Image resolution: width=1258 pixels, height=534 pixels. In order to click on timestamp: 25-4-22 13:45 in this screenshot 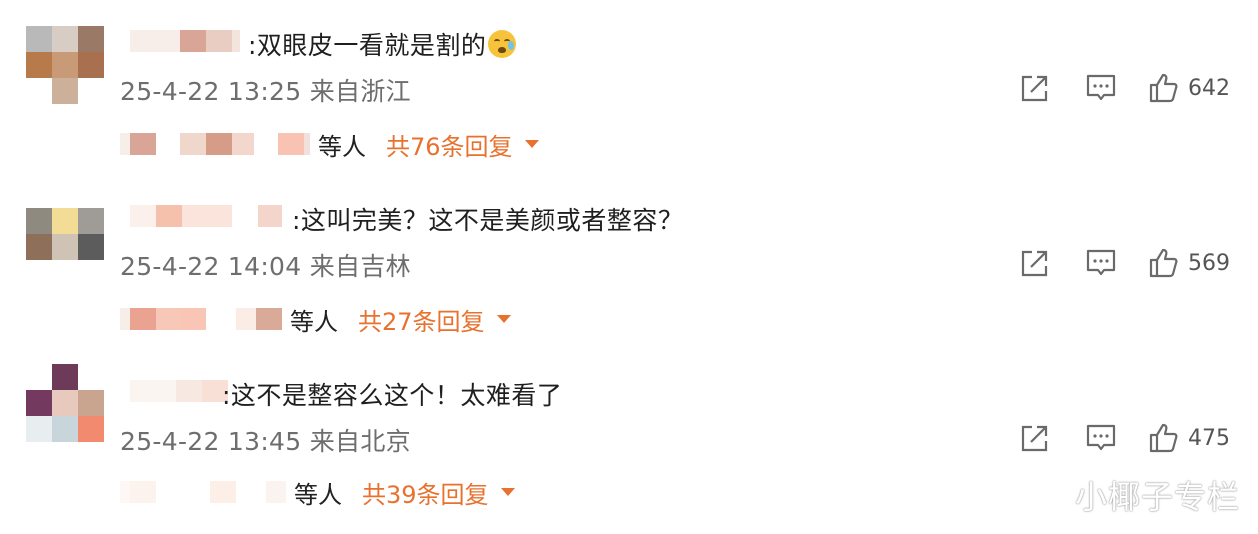, I will do `click(211, 441)`.